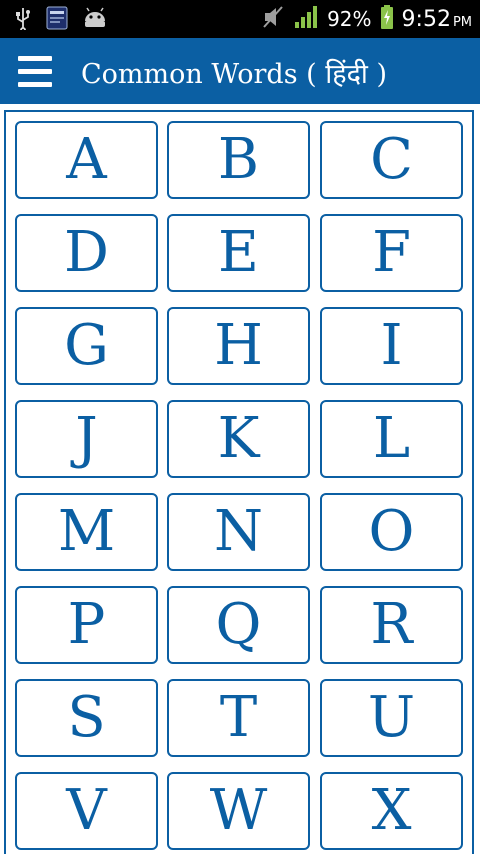 Image resolution: width=480 pixels, height=854 pixels. I want to click on letter-button-m: M, so click(86, 532).